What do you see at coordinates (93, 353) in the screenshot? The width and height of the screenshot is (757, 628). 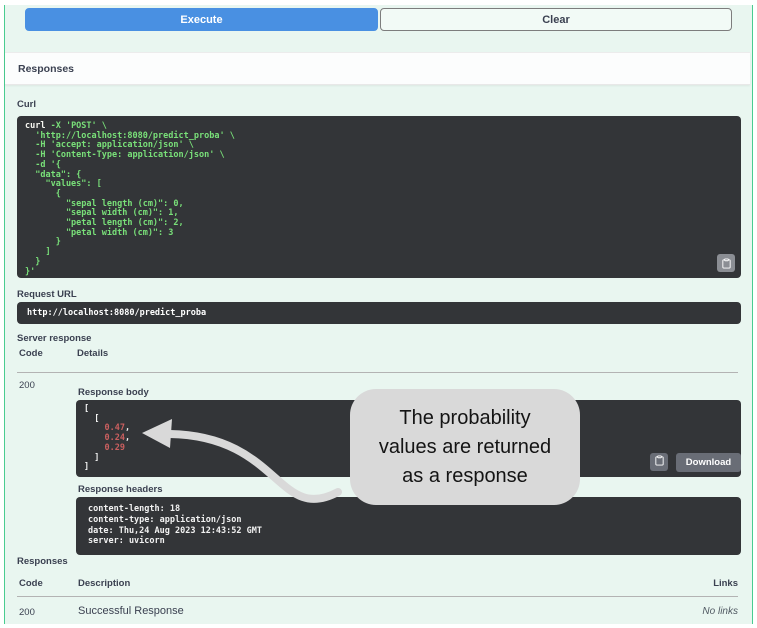 I see `server-response-details-header: Details` at bounding box center [93, 353].